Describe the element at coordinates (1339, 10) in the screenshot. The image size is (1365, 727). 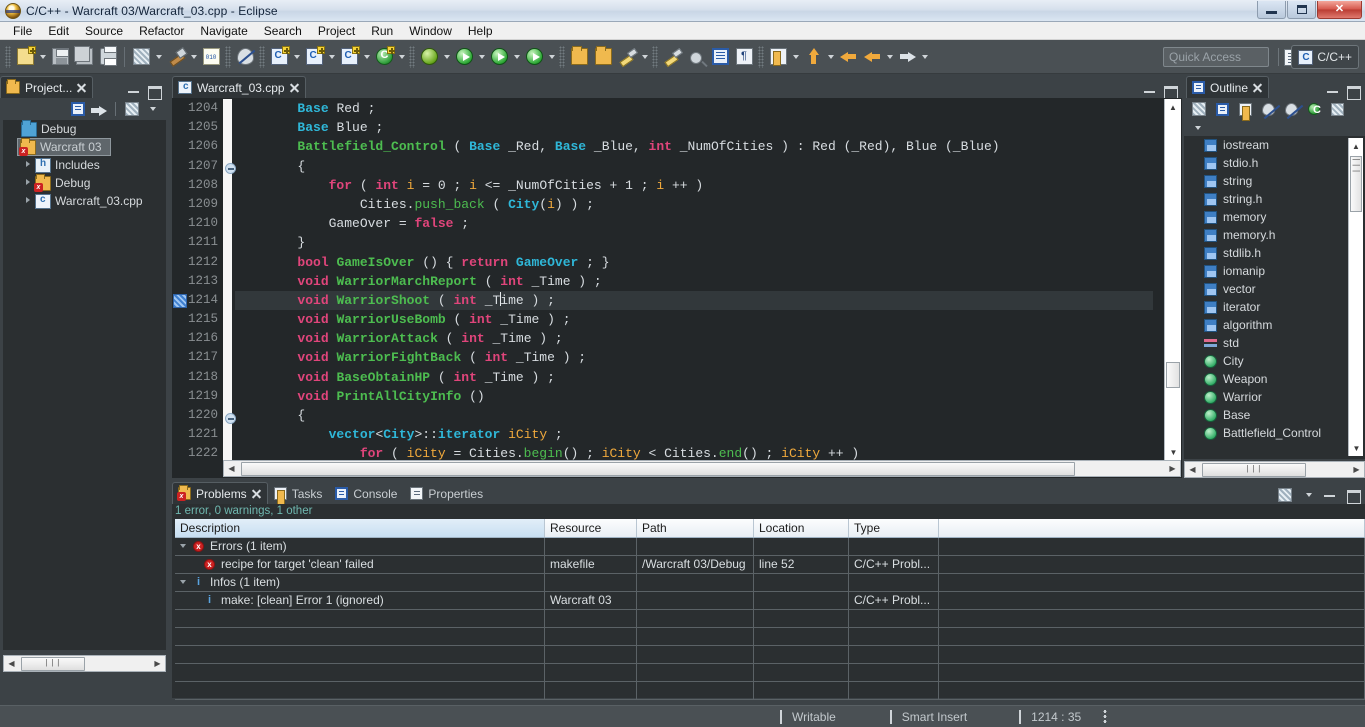
I see `close-button: ✕` at that location.